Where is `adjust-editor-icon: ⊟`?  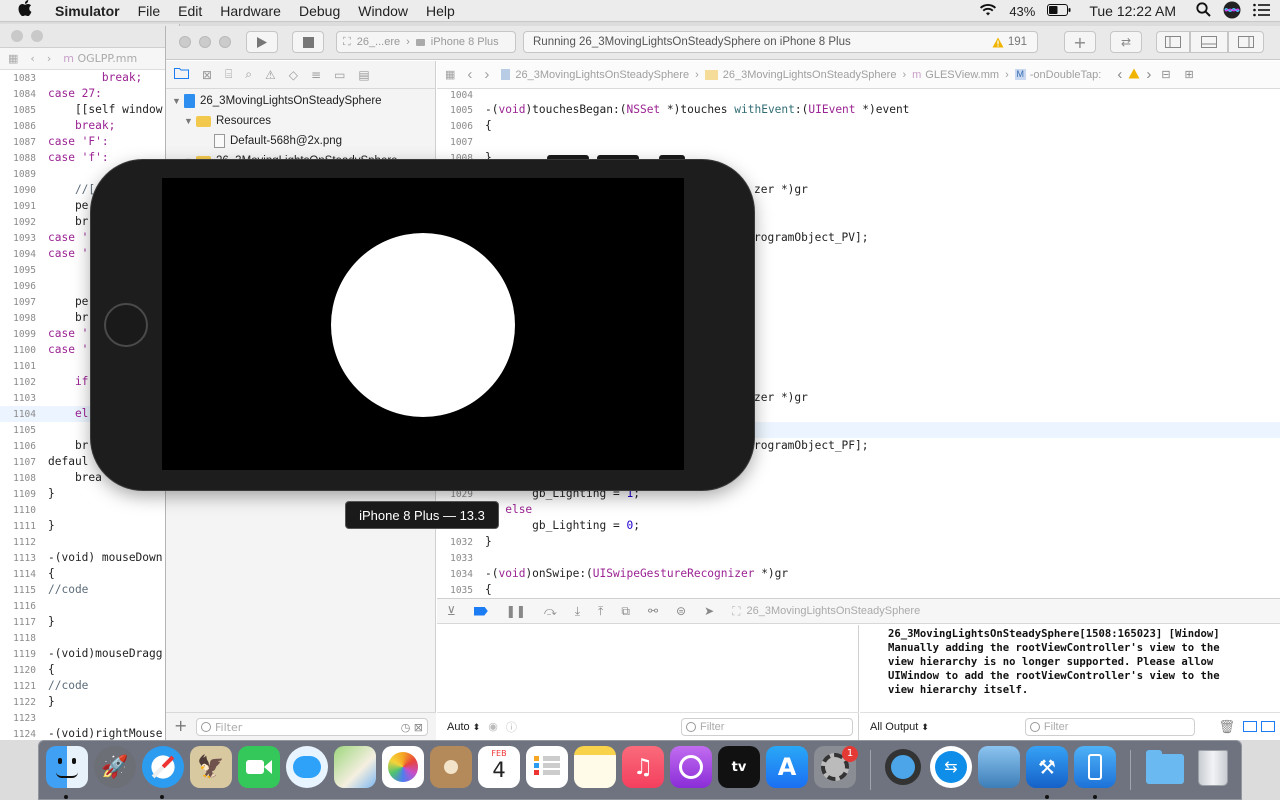
adjust-editor-icon: ⊟ is located at coordinates (1165, 74).